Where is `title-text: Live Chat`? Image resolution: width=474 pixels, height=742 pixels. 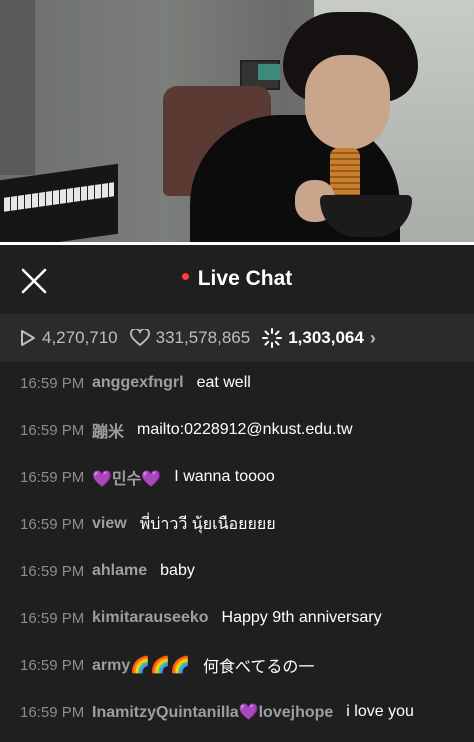
title-text: Live Chat is located at coordinates (245, 278).